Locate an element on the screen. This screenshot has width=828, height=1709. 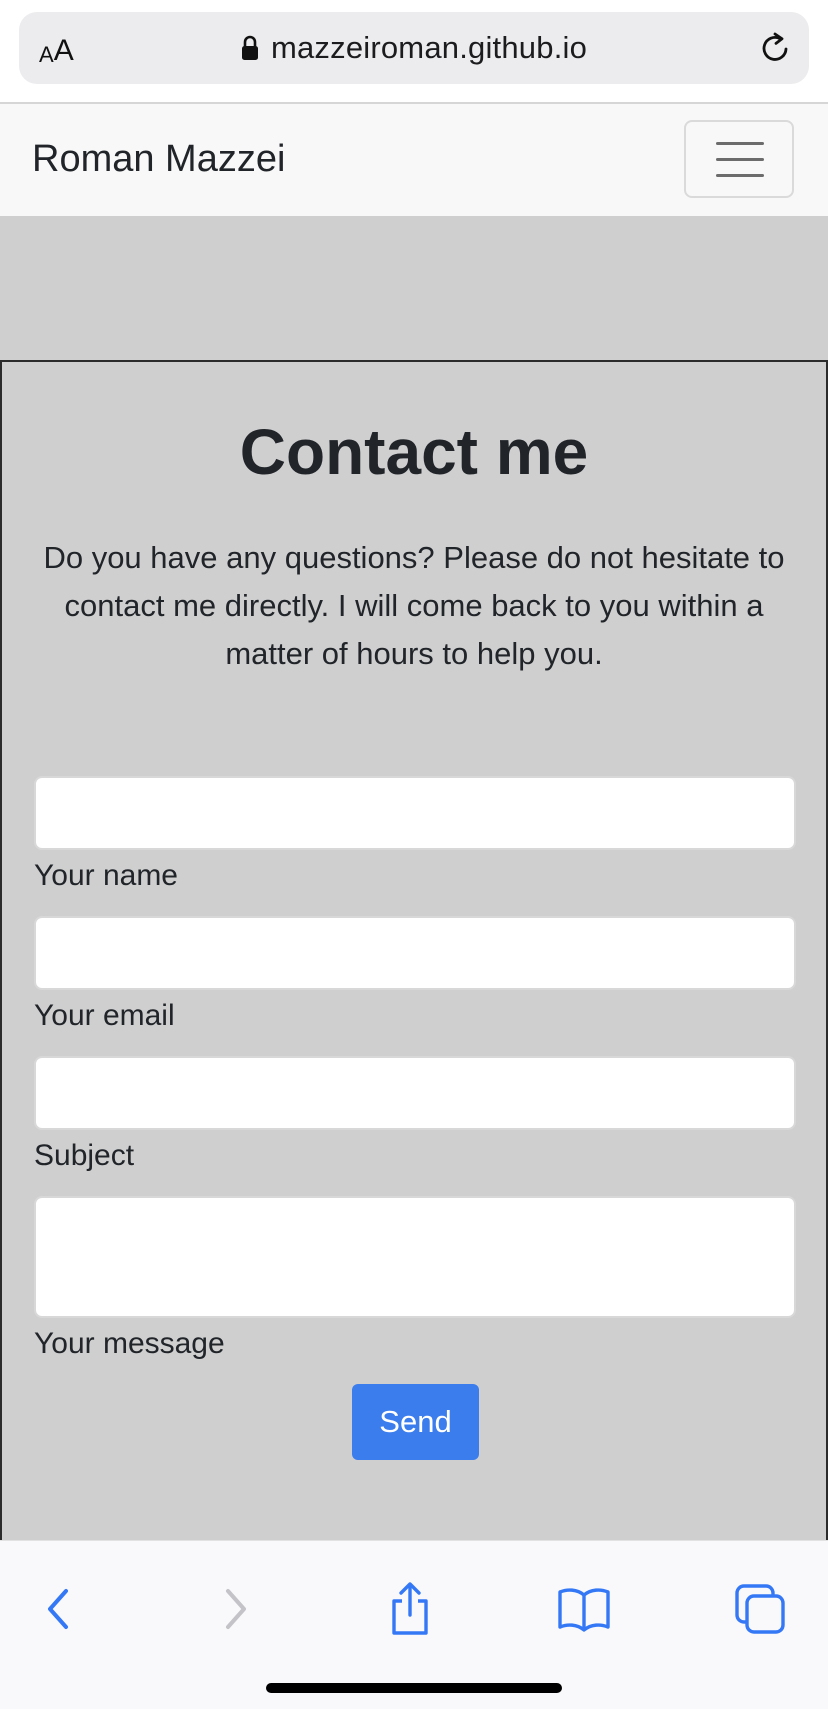
subject-input is located at coordinates (415, 1093).